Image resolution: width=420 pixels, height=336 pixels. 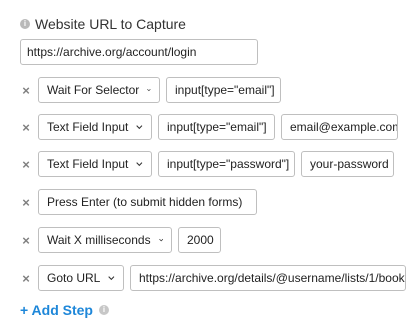 What do you see at coordinates (199, 240) in the screenshot?
I see `step-delay-input: 2000` at bounding box center [199, 240].